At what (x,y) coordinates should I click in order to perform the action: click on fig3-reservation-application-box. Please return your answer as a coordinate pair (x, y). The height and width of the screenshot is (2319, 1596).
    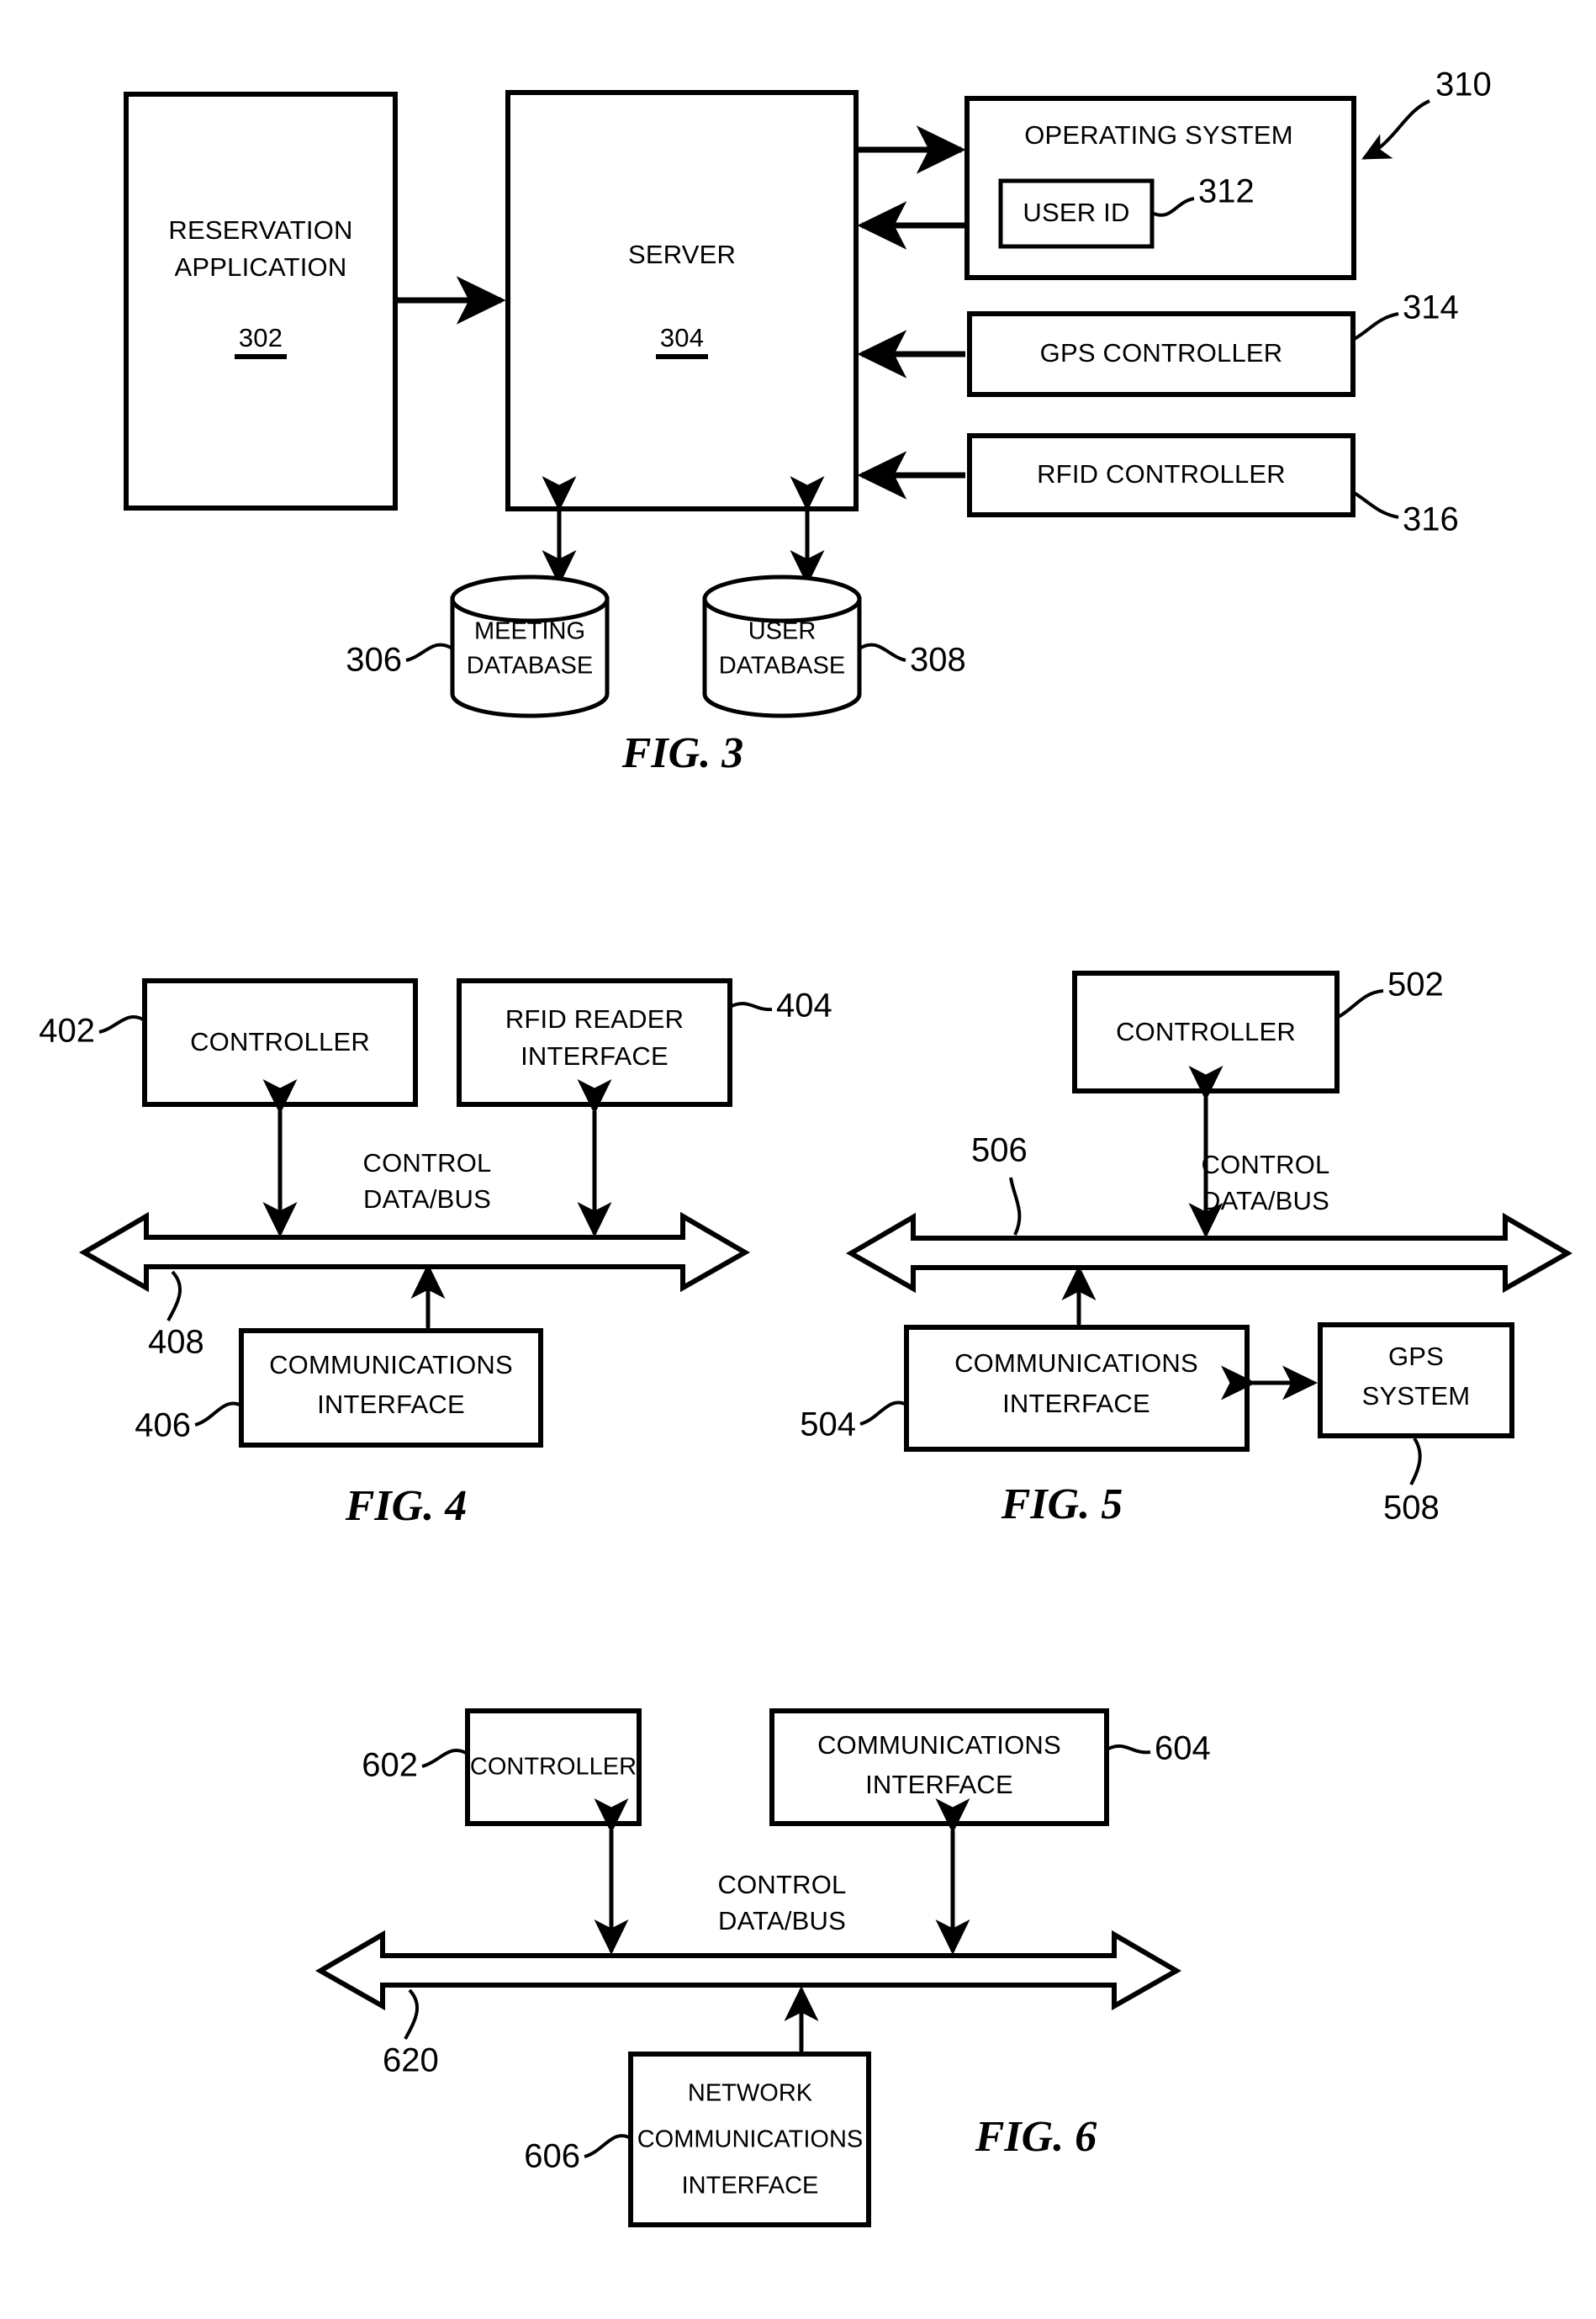
    Looking at the image, I should click on (261, 301).